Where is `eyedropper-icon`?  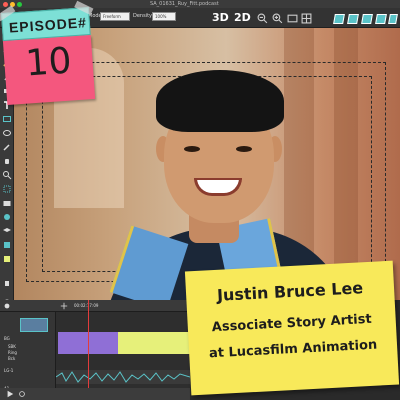
eyedropper-icon is located at coordinates (7, 147).